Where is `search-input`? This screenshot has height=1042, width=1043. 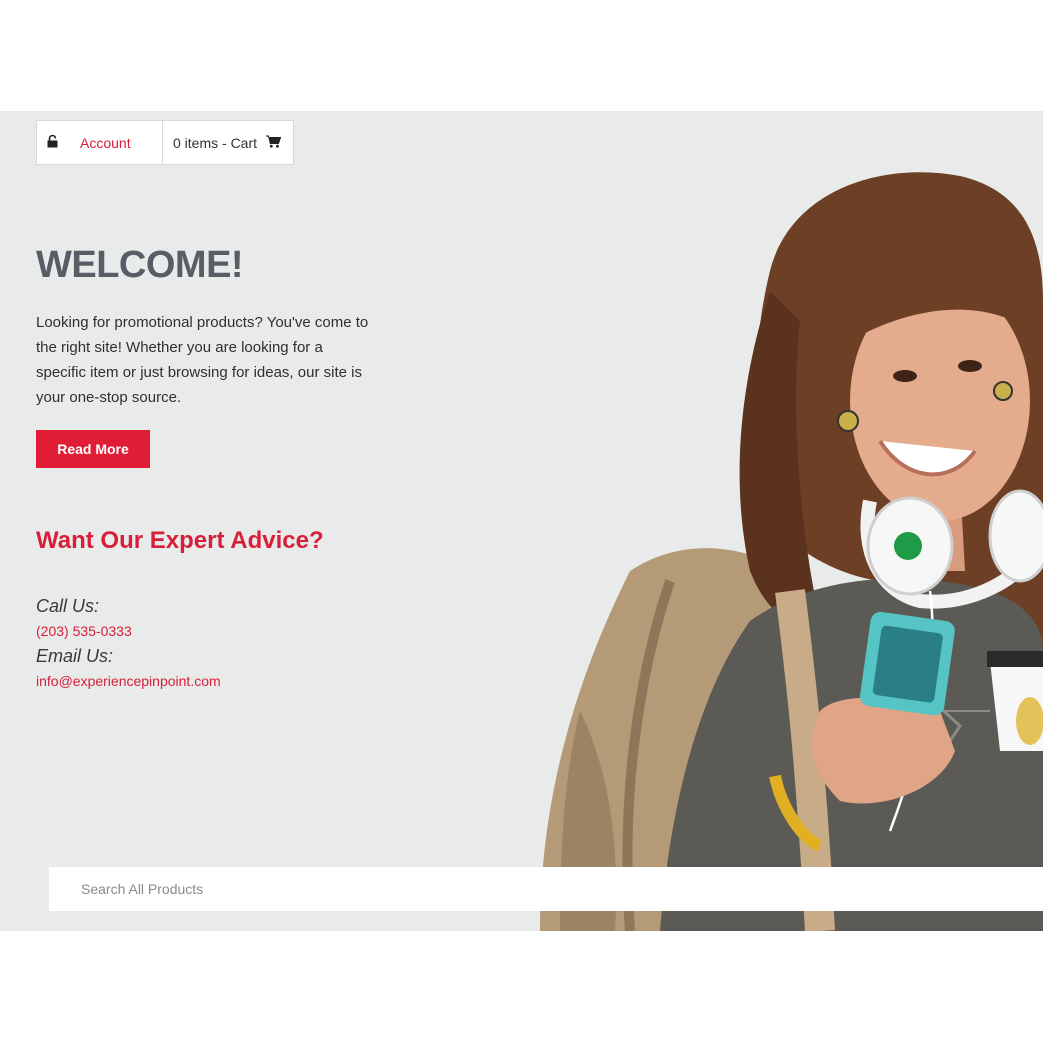 search-input is located at coordinates (546, 889).